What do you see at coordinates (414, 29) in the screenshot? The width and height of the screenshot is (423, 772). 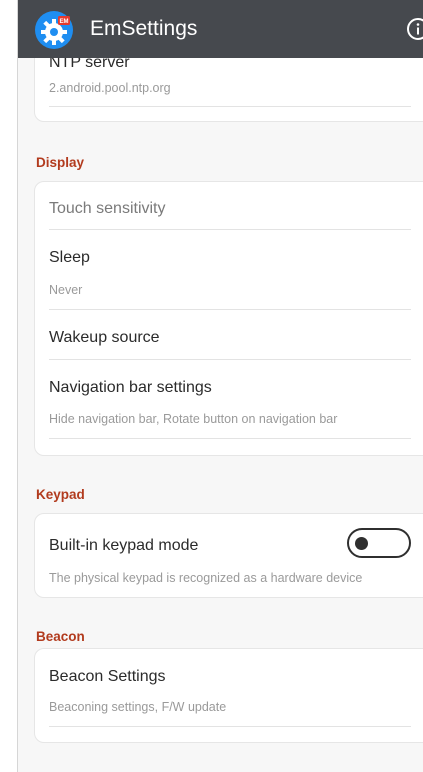 I see `info-icon` at bounding box center [414, 29].